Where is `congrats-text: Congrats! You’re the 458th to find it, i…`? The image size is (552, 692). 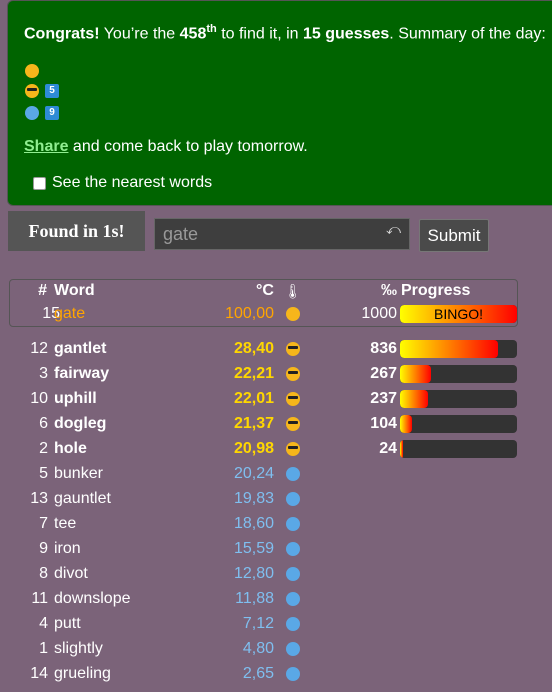 congrats-text: Congrats! You’re the 458th to find it, i… is located at coordinates (285, 33).